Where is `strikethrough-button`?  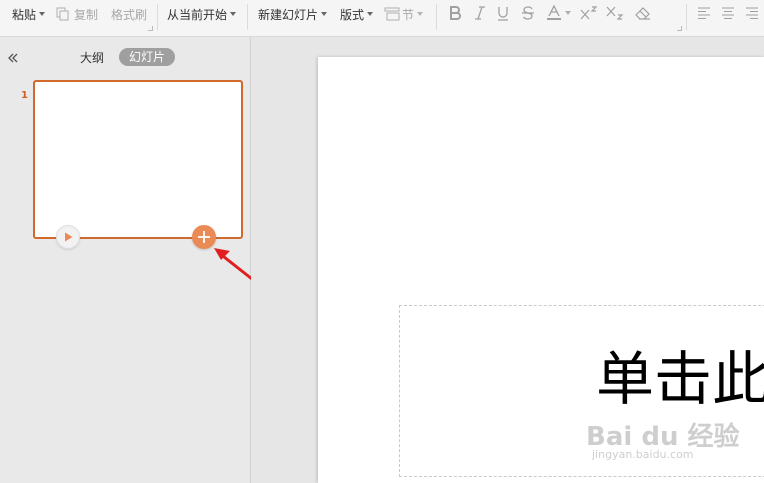
strikethrough-button is located at coordinates (528, 13).